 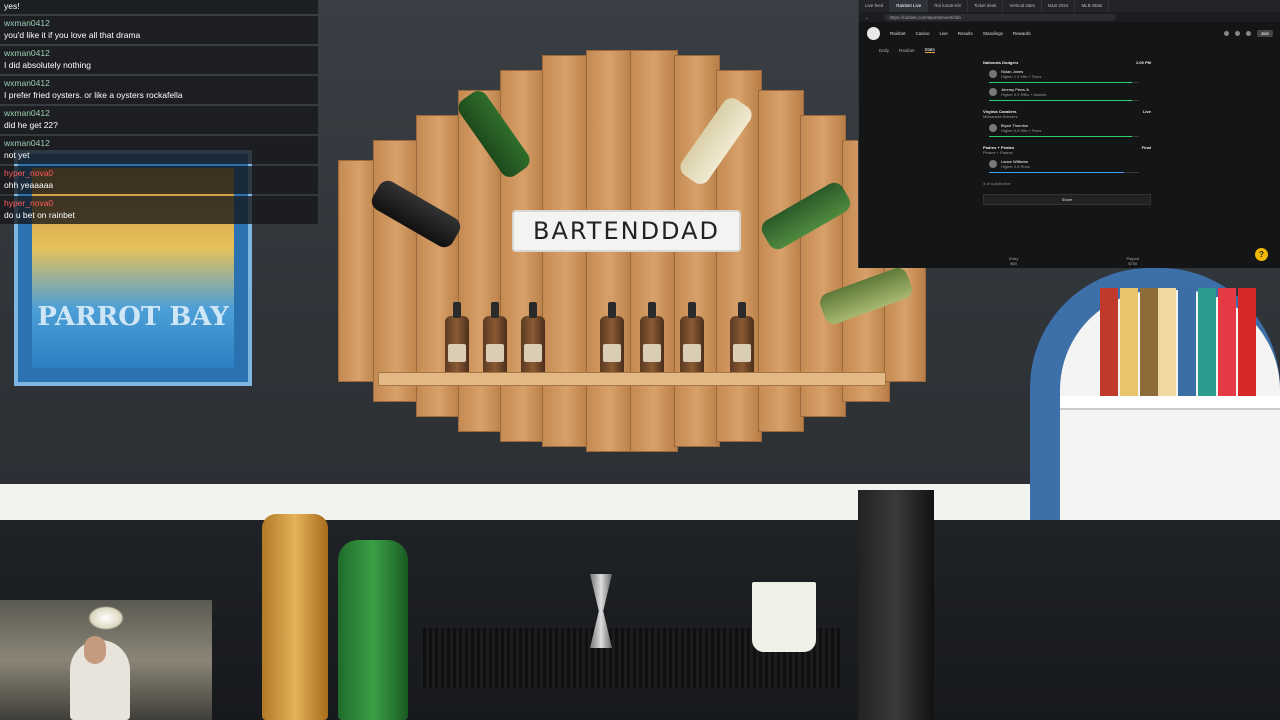 I want to click on nav-item: Live, so click(x=944, y=33).